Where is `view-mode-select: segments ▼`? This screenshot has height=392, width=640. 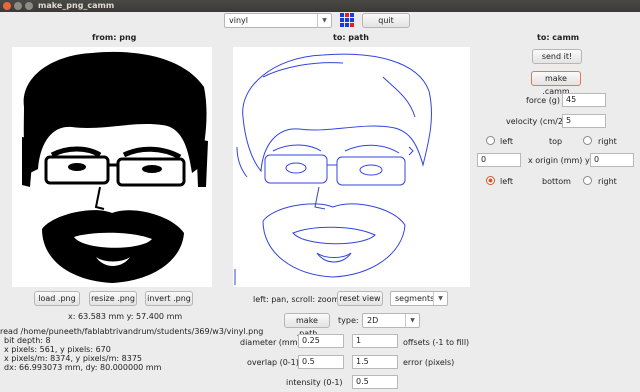 view-mode-select: segments ▼ is located at coordinates (419, 298).